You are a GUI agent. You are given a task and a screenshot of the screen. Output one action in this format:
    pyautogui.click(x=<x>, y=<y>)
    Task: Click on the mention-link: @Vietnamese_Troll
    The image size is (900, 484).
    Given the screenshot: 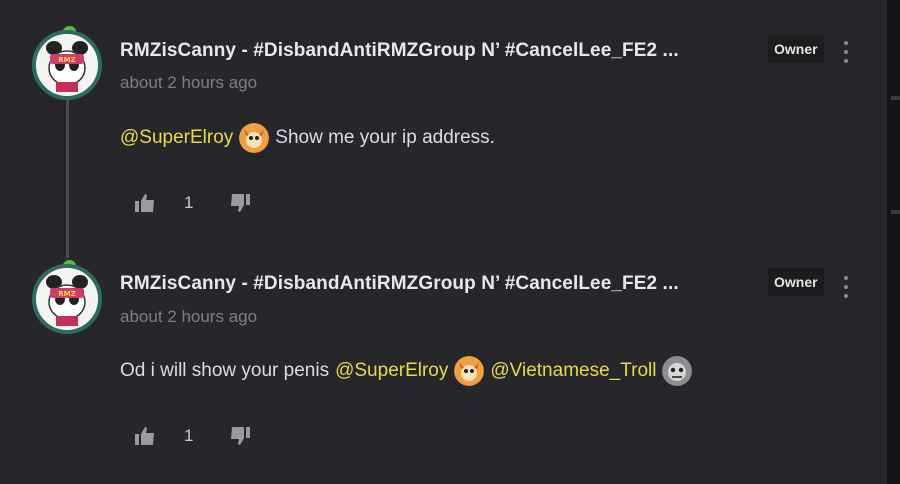 What is the action you would take?
    pyautogui.click(x=573, y=371)
    